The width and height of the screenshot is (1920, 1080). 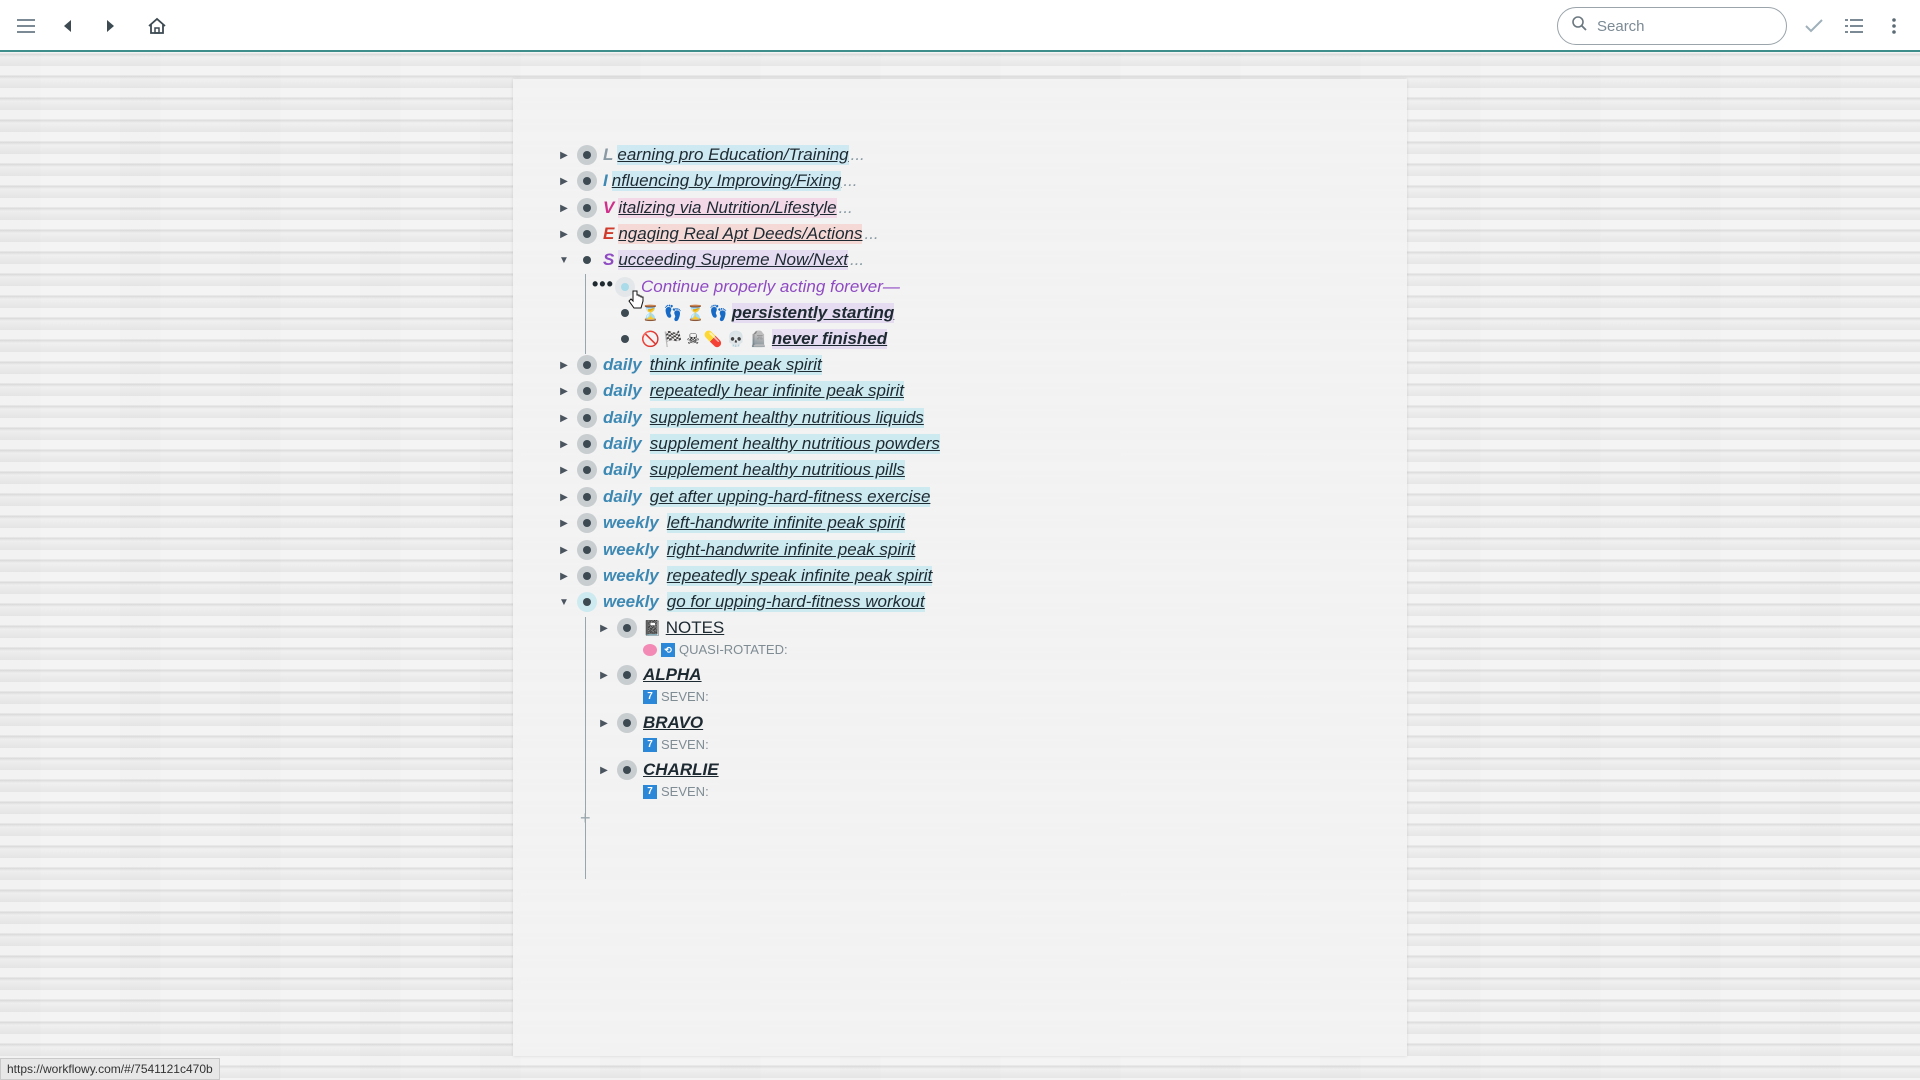 I want to click on item-text: right-handwrite infinite peak spirit, so click(x=791, y=550).